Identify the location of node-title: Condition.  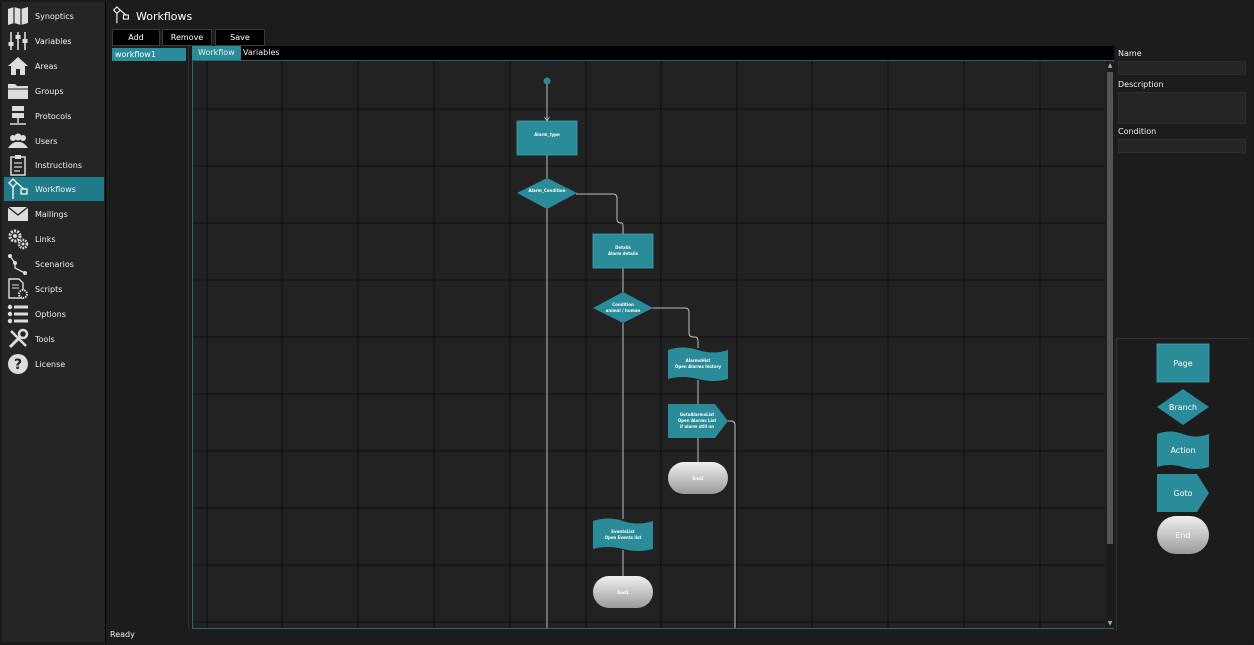
(623, 304).